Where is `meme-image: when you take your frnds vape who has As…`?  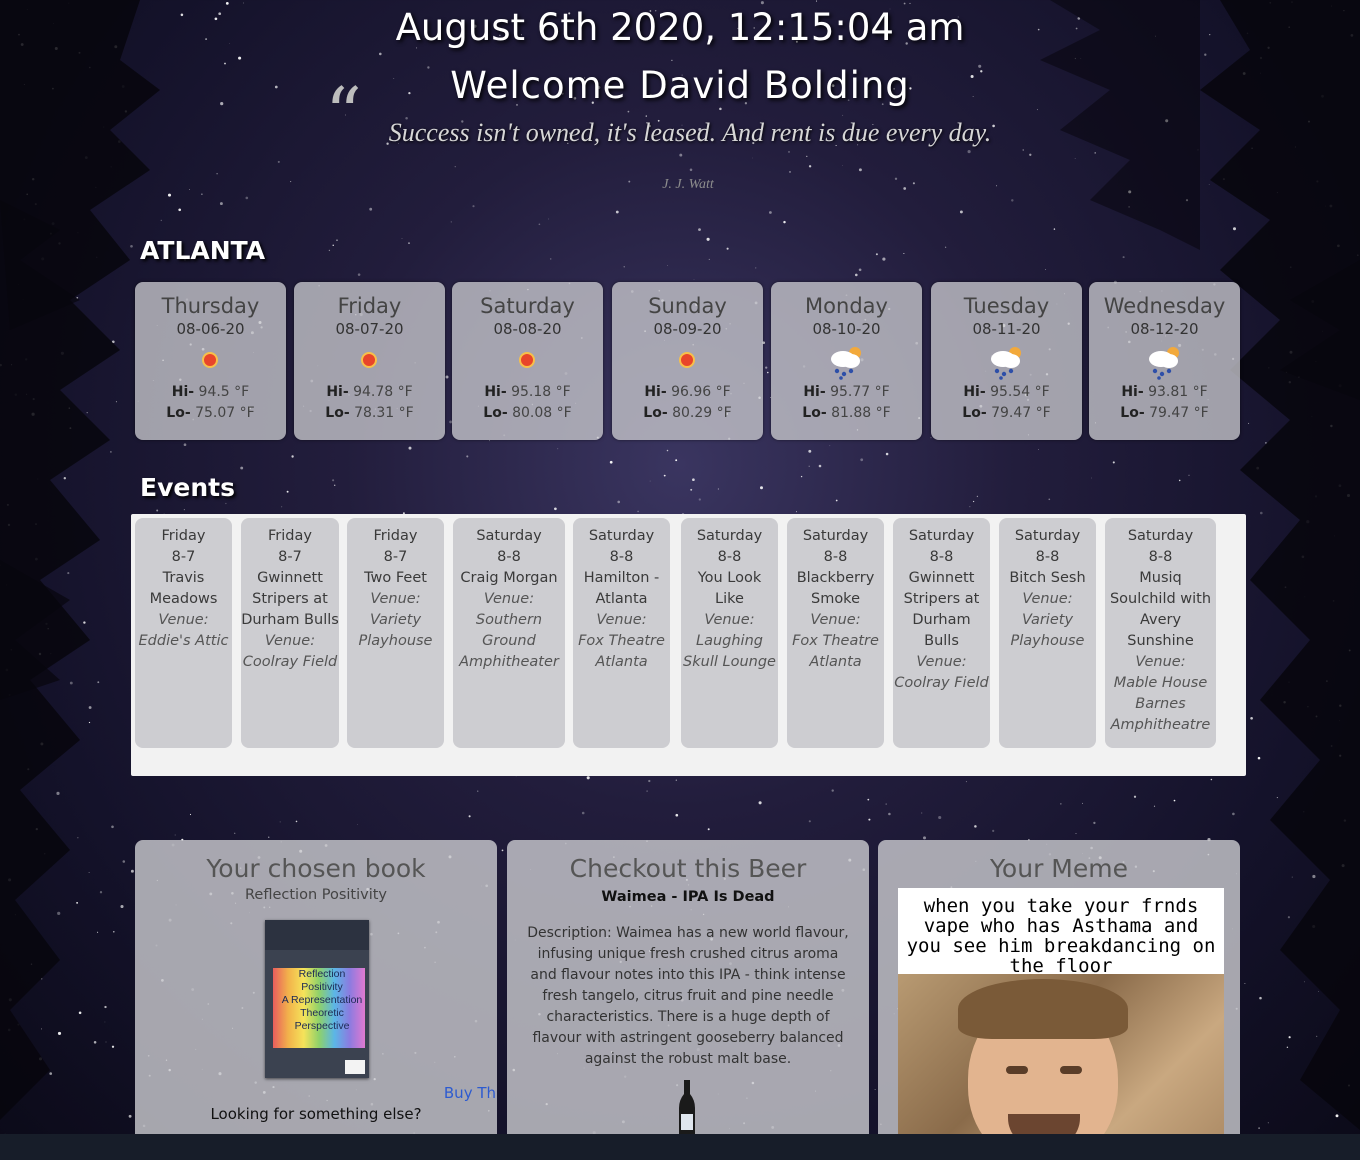 meme-image: when you take your frnds vape who has As… is located at coordinates (1061, 1024).